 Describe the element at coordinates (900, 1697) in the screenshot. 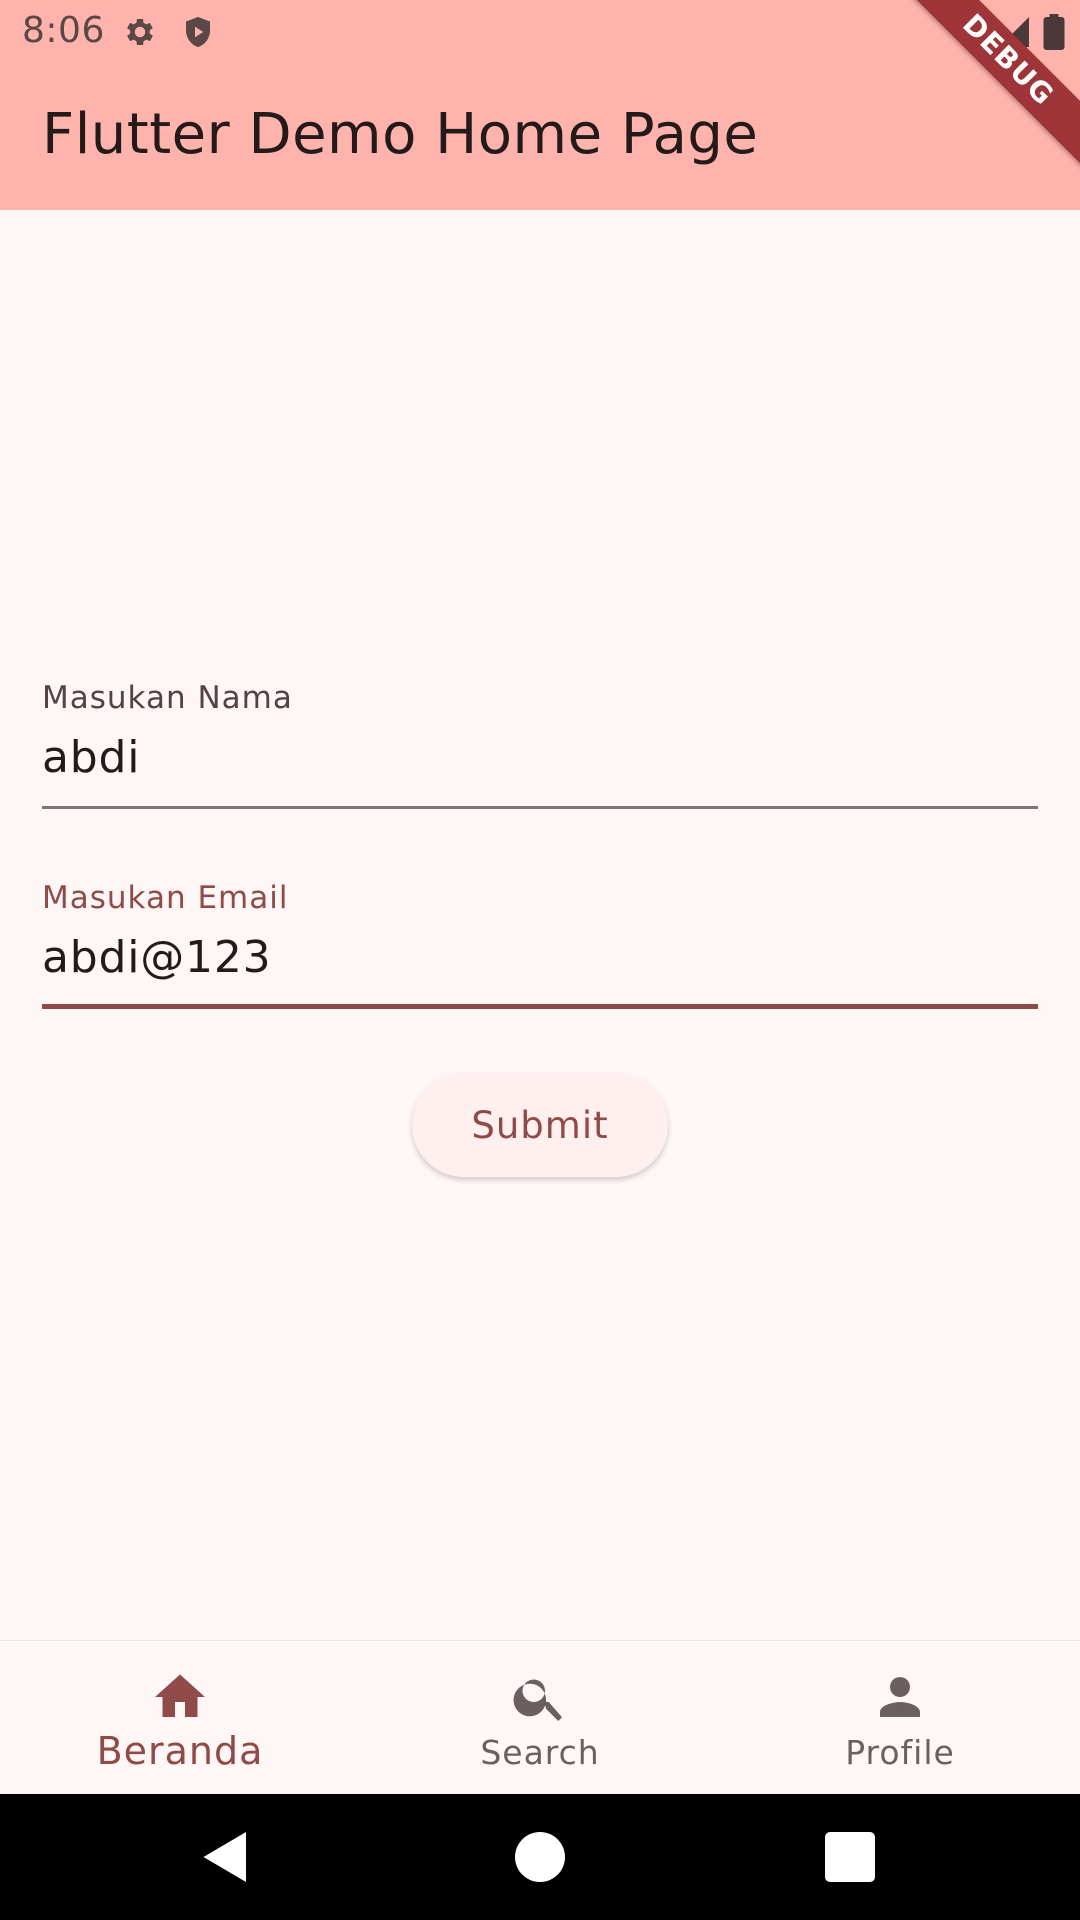

I see `person-icon` at that location.